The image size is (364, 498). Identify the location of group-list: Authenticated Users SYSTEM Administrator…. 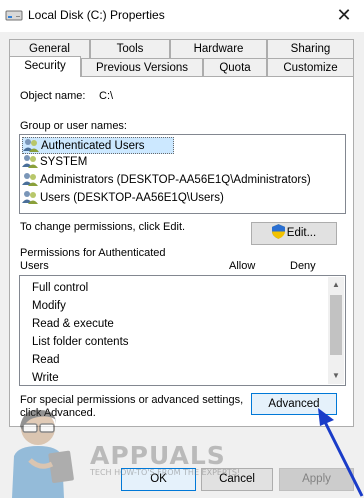
(182, 174).